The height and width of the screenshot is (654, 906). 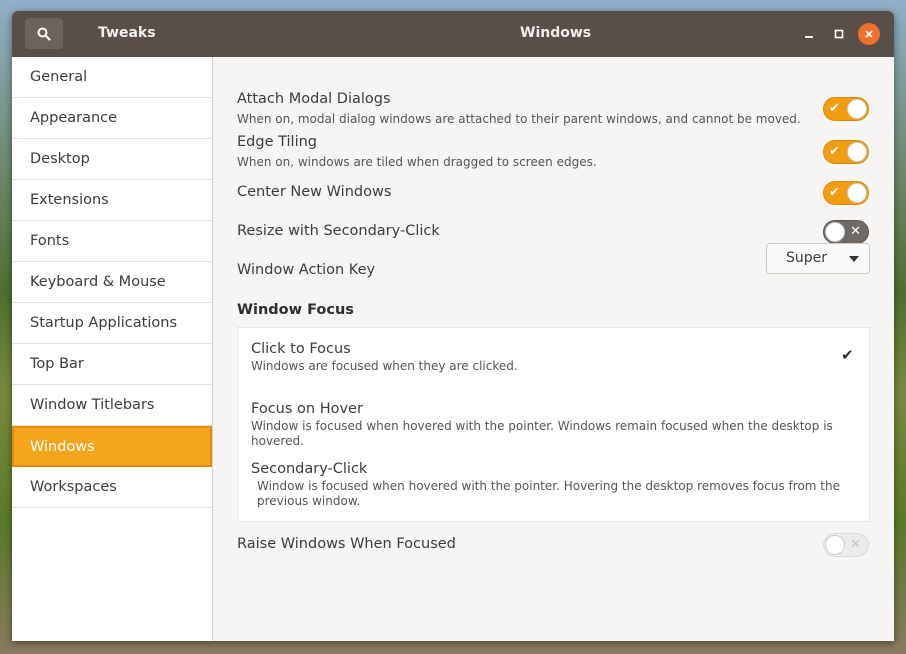 What do you see at coordinates (556, 33) in the screenshot?
I see `page-title: Windows` at bounding box center [556, 33].